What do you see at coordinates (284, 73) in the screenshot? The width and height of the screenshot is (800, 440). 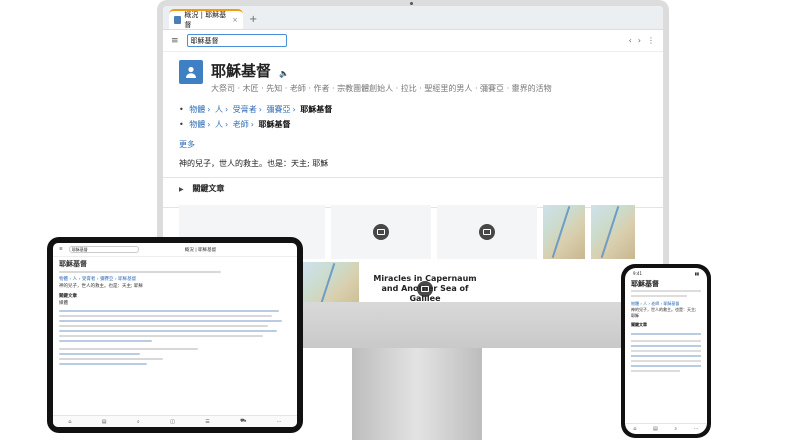 I see `speaker-icon: 🔈` at bounding box center [284, 73].